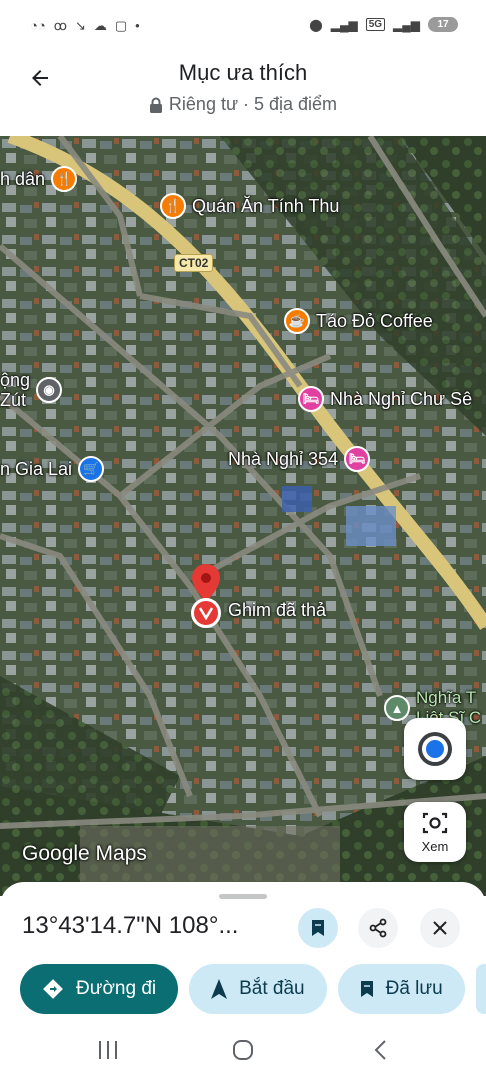  What do you see at coordinates (401, 398) in the screenshot?
I see `place-label: Nhà Nghỉ Chư Sê` at bounding box center [401, 398].